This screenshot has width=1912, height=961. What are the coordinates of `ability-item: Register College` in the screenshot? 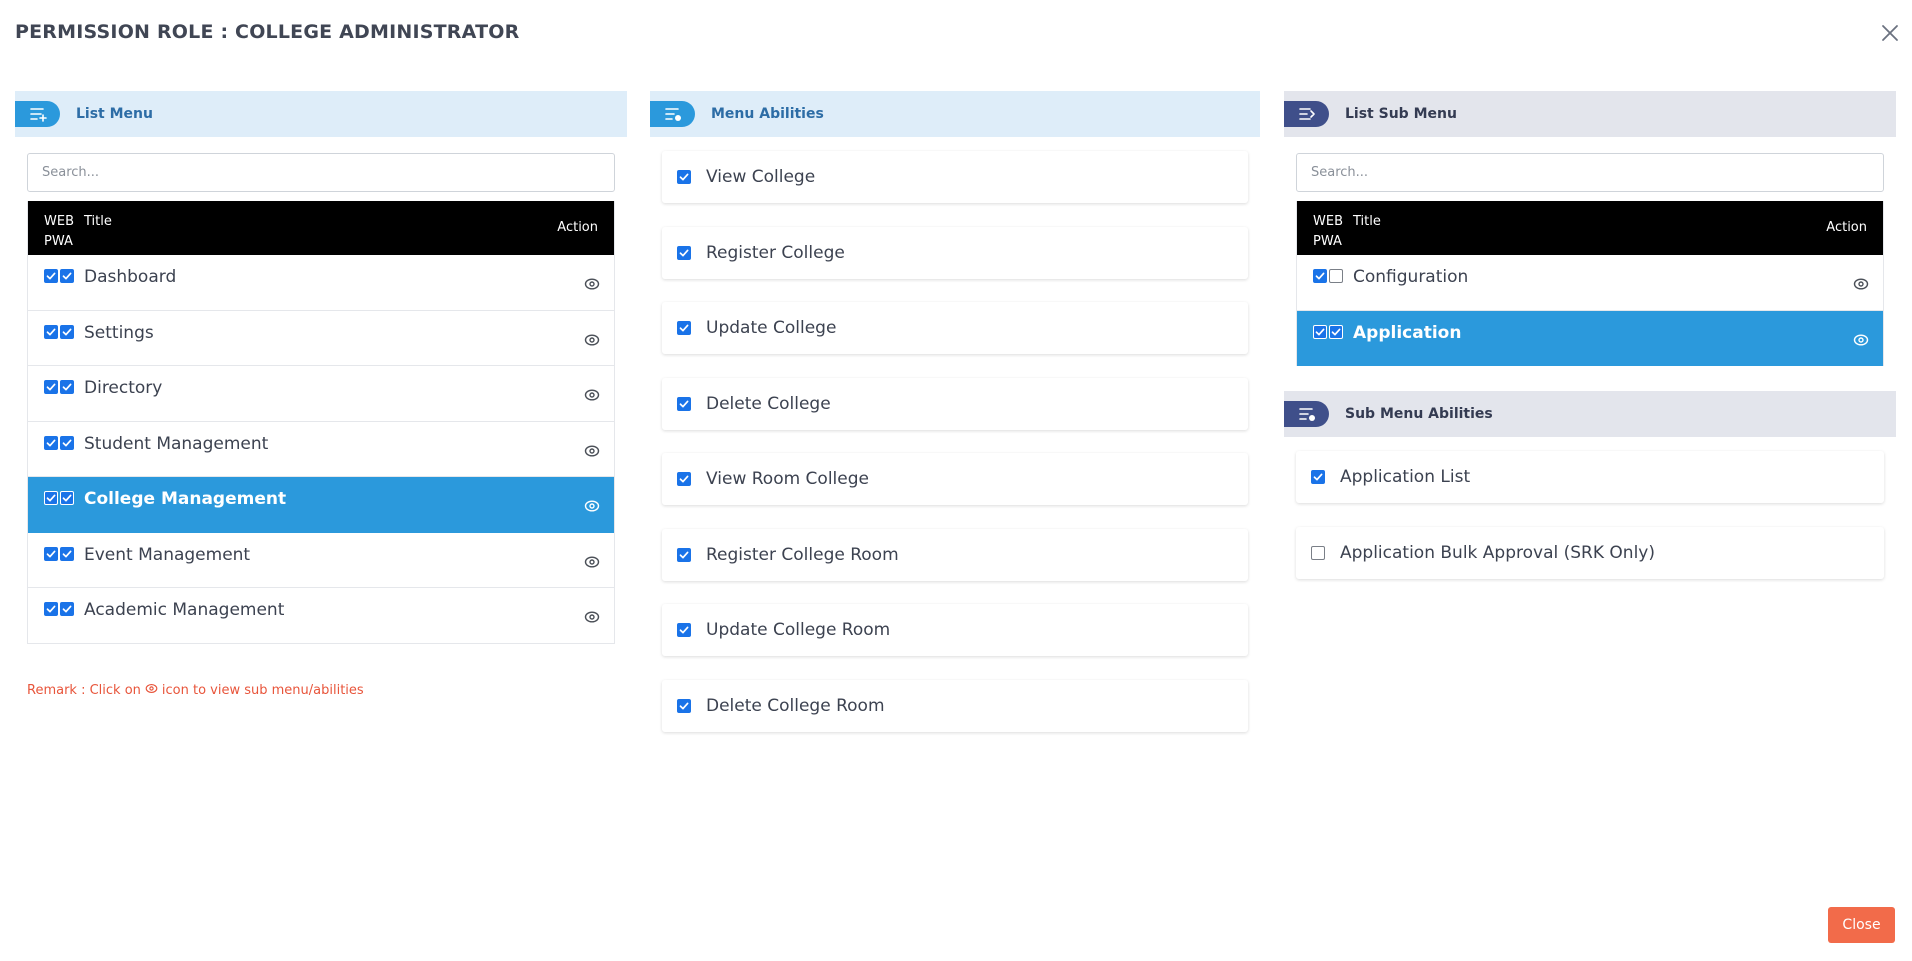 It's located at (955, 252).